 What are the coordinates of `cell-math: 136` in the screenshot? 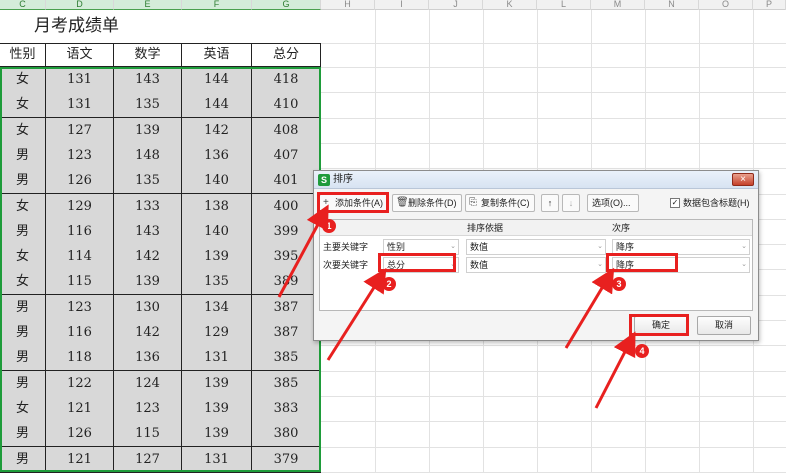 It's located at (148, 358).